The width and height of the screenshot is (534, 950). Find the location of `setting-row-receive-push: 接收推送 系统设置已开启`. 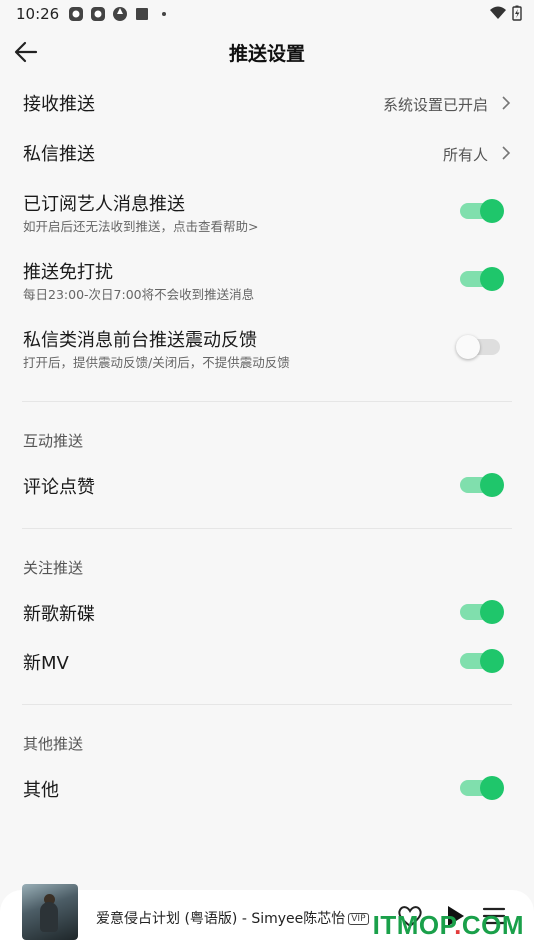

setting-row-receive-push: 接收推送 系统设置已开启 is located at coordinates (267, 103).